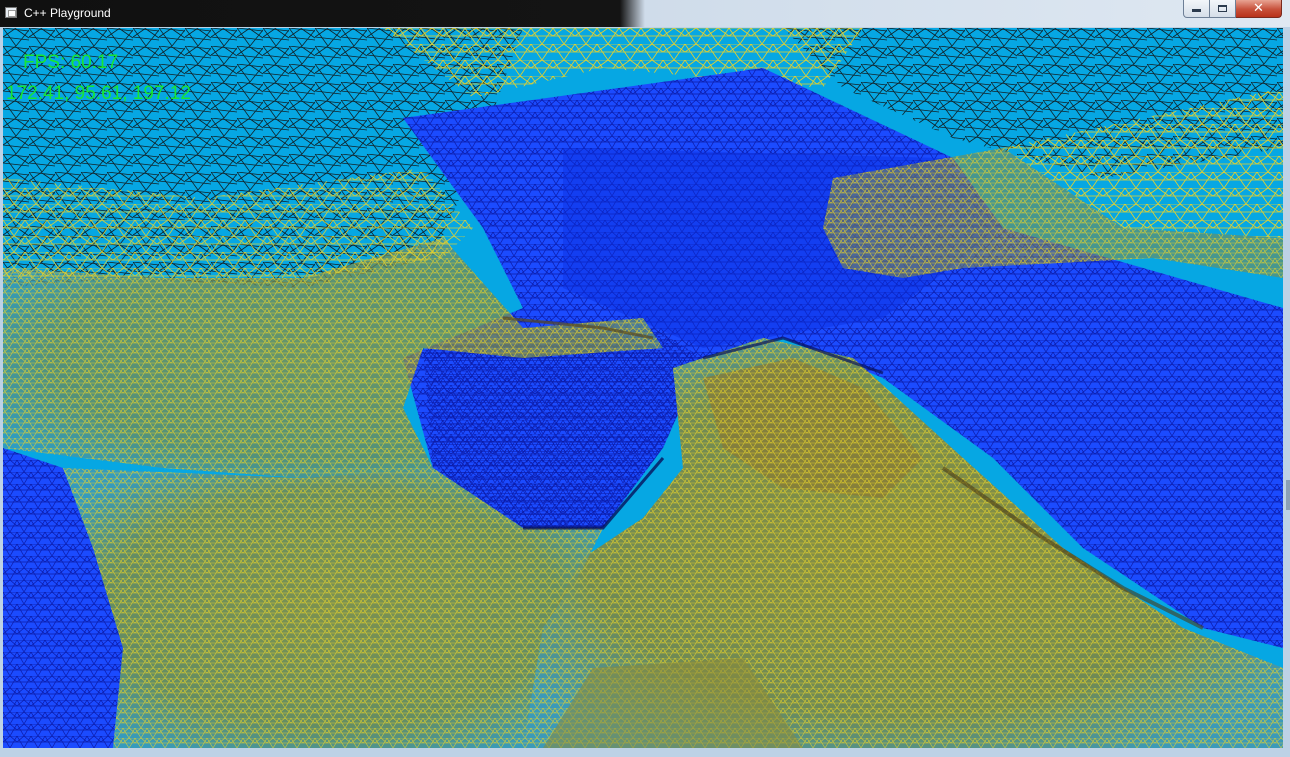  What do you see at coordinates (98, 93) in the screenshot?
I see `camera-position-readout: 172.41, 95.61, 197.12` at bounding box center [98, 93].